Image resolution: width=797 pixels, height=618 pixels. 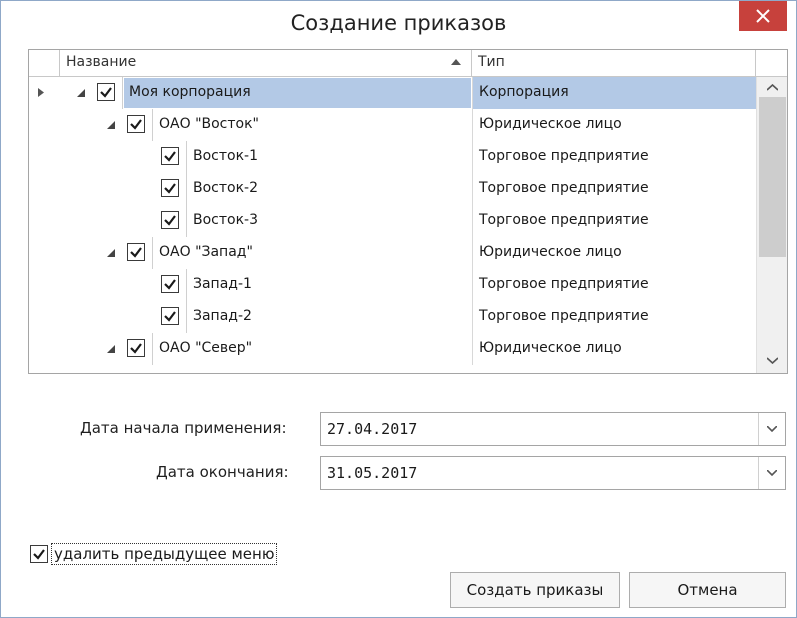 What do you see at coordinates (553, 429) in the screenshot?
I see `start-date-field: 27.04.2017` at bounding box center [553, 429].